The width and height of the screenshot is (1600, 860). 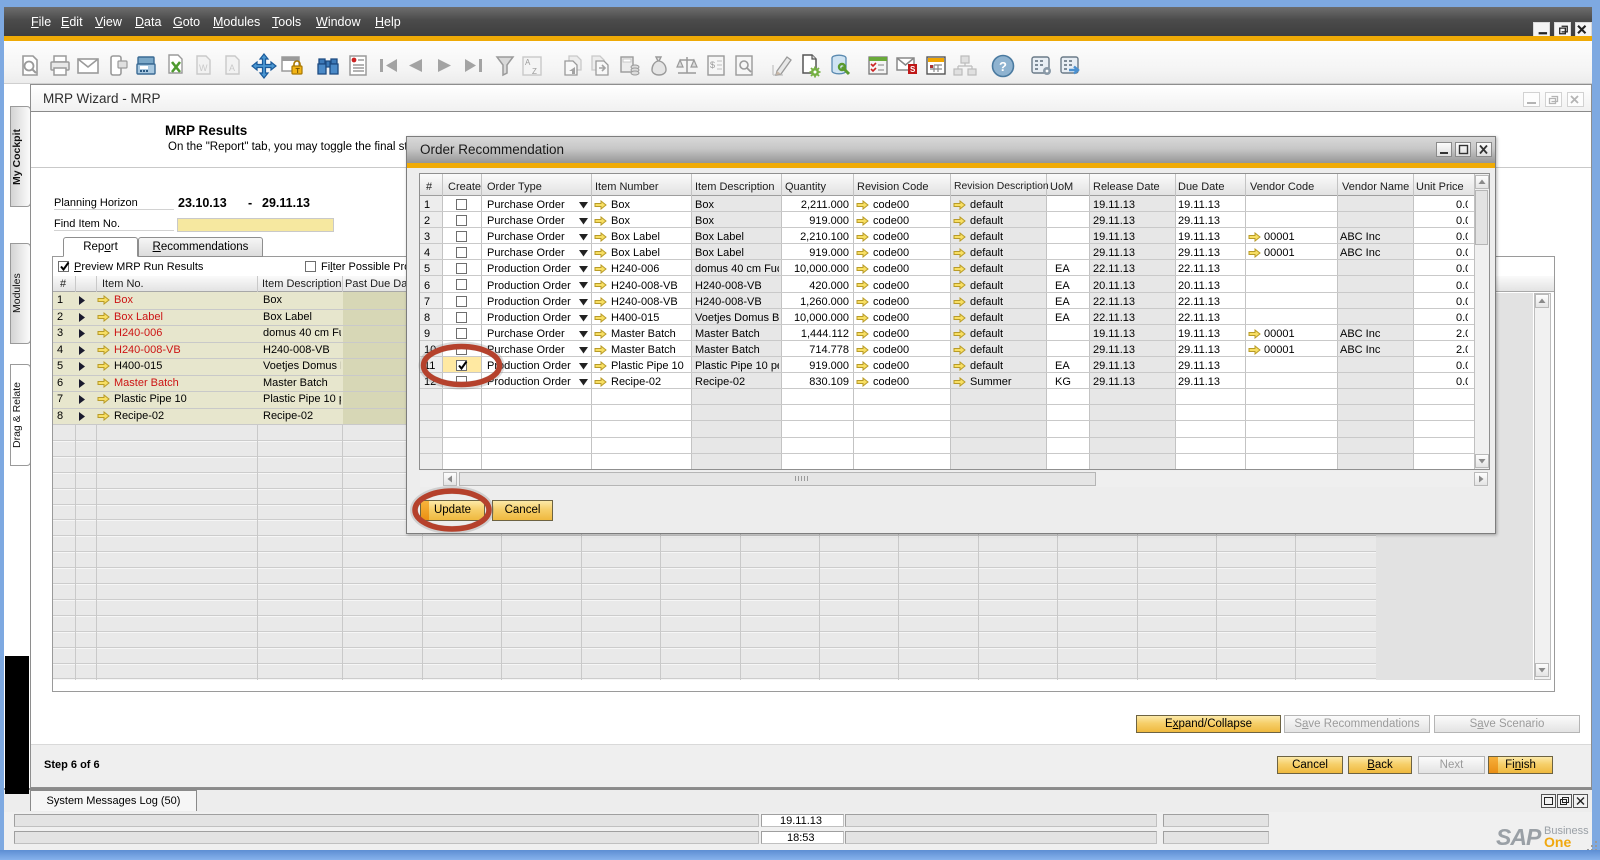 I want to click on svg-text: T, so click(x=298, y=71).